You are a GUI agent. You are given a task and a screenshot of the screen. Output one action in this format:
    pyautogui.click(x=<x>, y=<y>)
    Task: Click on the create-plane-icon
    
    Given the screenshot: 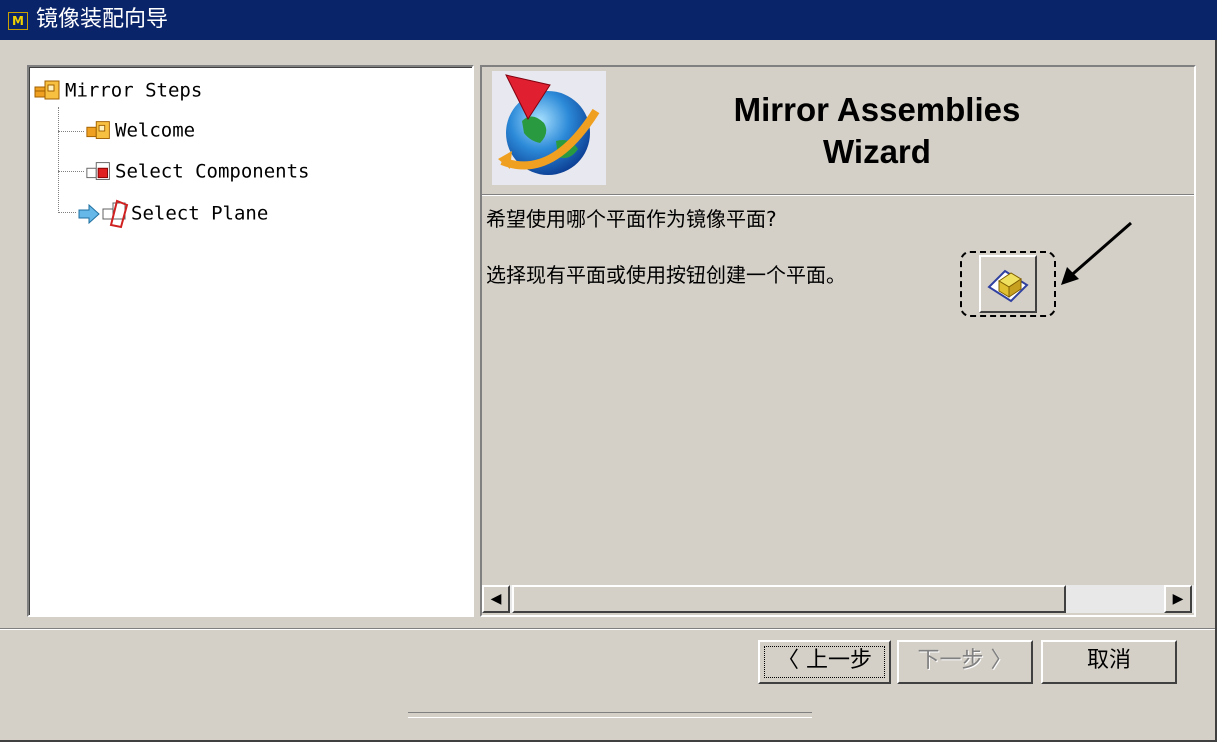 What is the action you would take?
    pyautogui.click(x=1008, y=286)
    